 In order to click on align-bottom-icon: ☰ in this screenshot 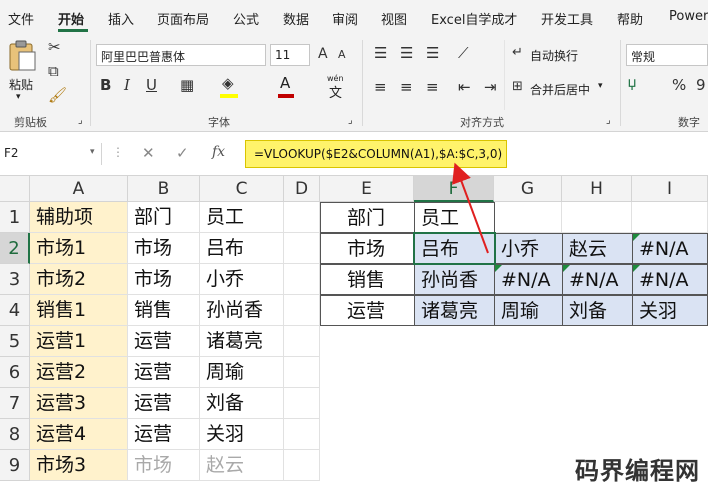, I will do `click(432, 53)`.